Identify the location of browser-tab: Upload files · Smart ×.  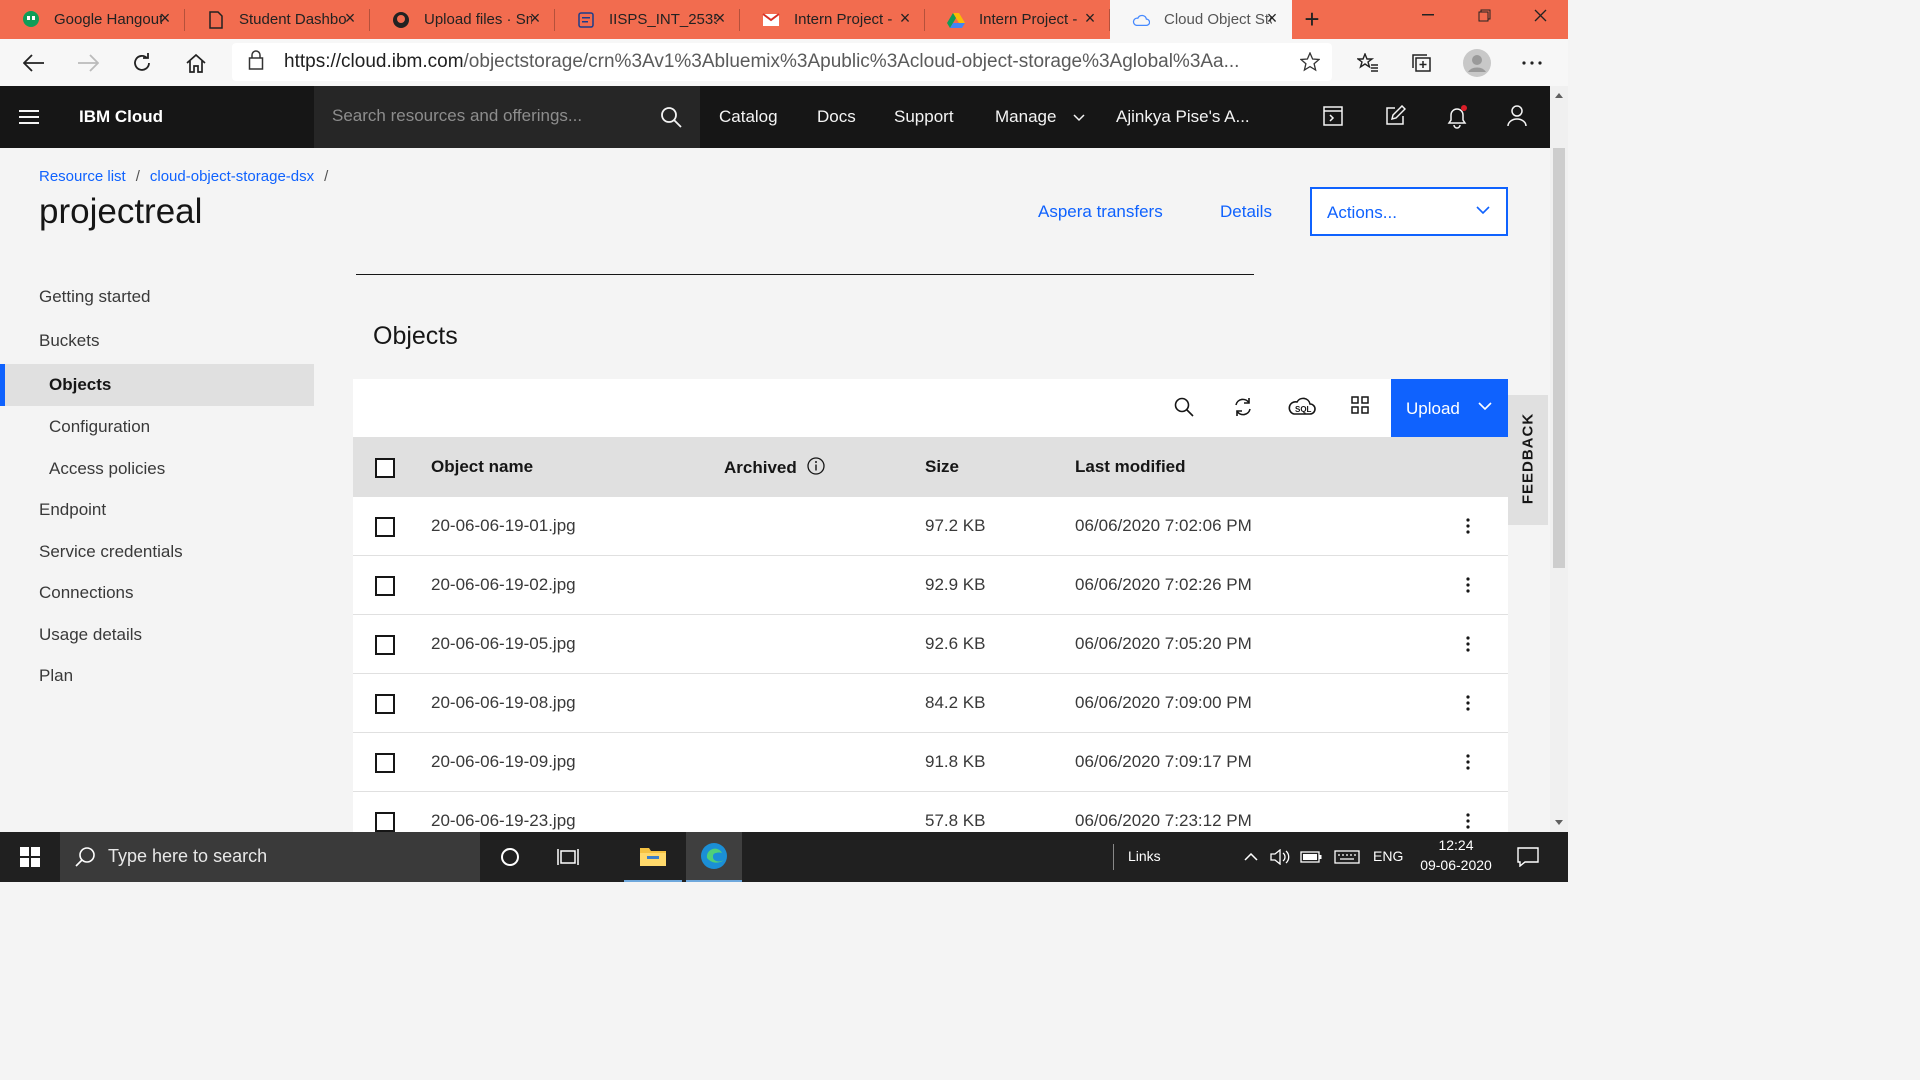
(462, 19).